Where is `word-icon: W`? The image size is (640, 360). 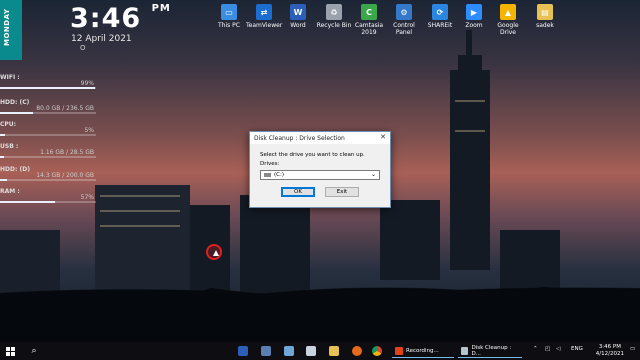 word-icon: W is located at coordinates (298, 12).